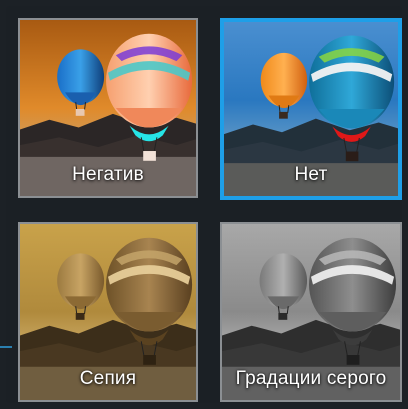 The width and height of the screenshot is (408, 409). Describe the element at coordinates (311, 378) in the screenshot. I see `filter-label: Градации серого` at that location.